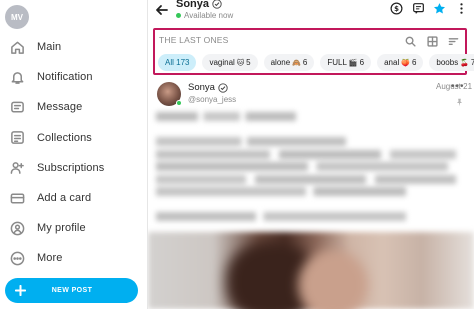 The height and width of the screenshot is (309, 474). What do you see at coordinates (333, 279) in the screenshot?
I see `image-region-face` at bounding box center [333, 279].